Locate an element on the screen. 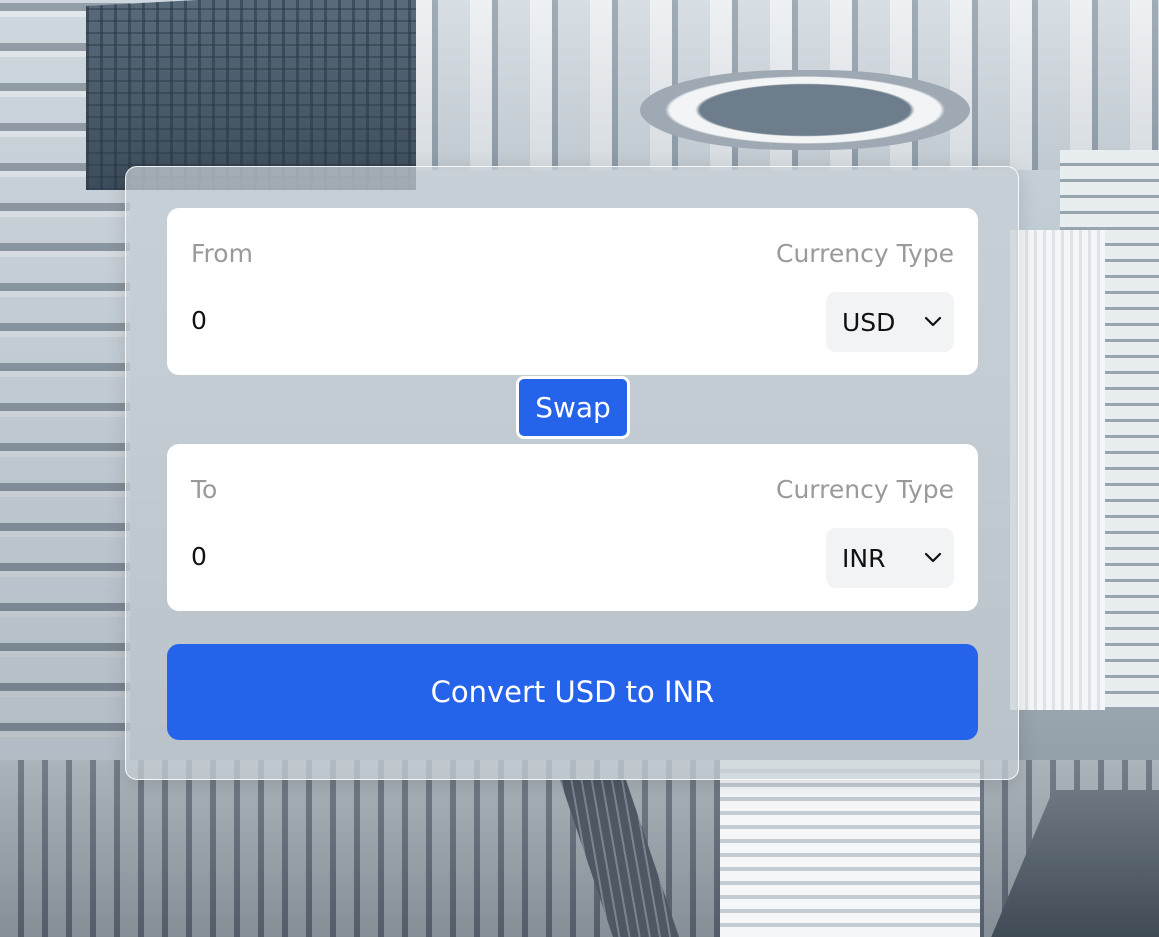 The width and height of the screenshot is (1159, 937). from-label: From is located at coordinates (222, 253).